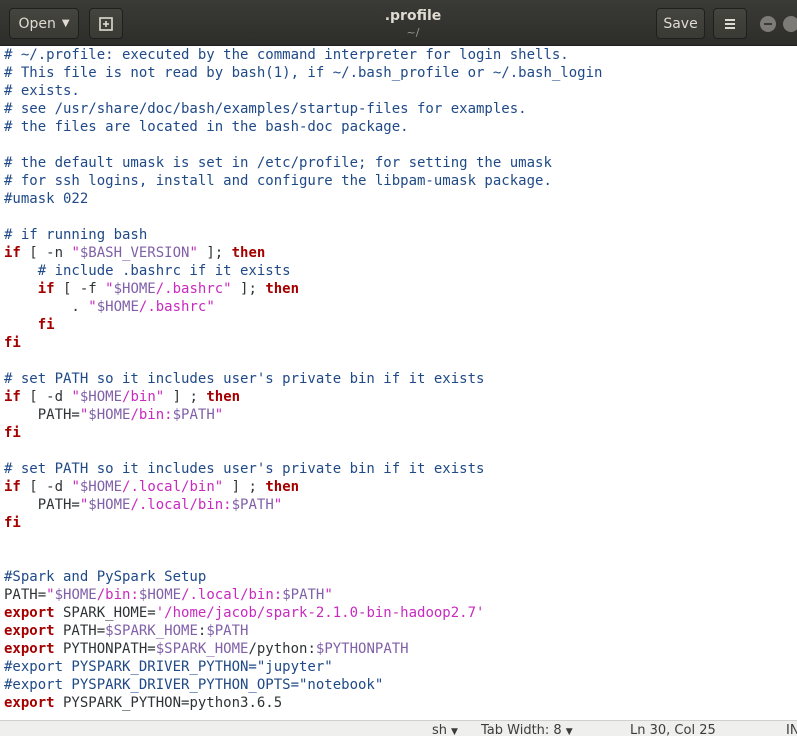  I want to click on code-line: # exists., so click(398, 91).